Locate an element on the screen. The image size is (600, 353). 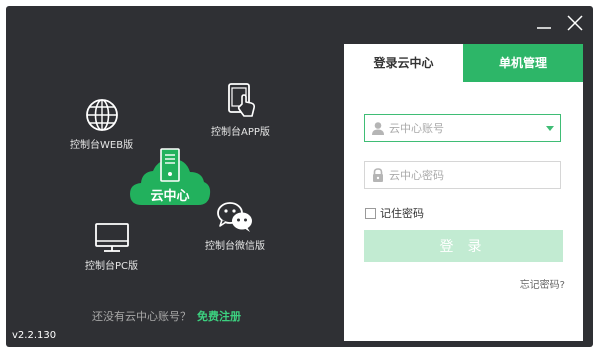
close-icon is located at coordinates (575, 23).